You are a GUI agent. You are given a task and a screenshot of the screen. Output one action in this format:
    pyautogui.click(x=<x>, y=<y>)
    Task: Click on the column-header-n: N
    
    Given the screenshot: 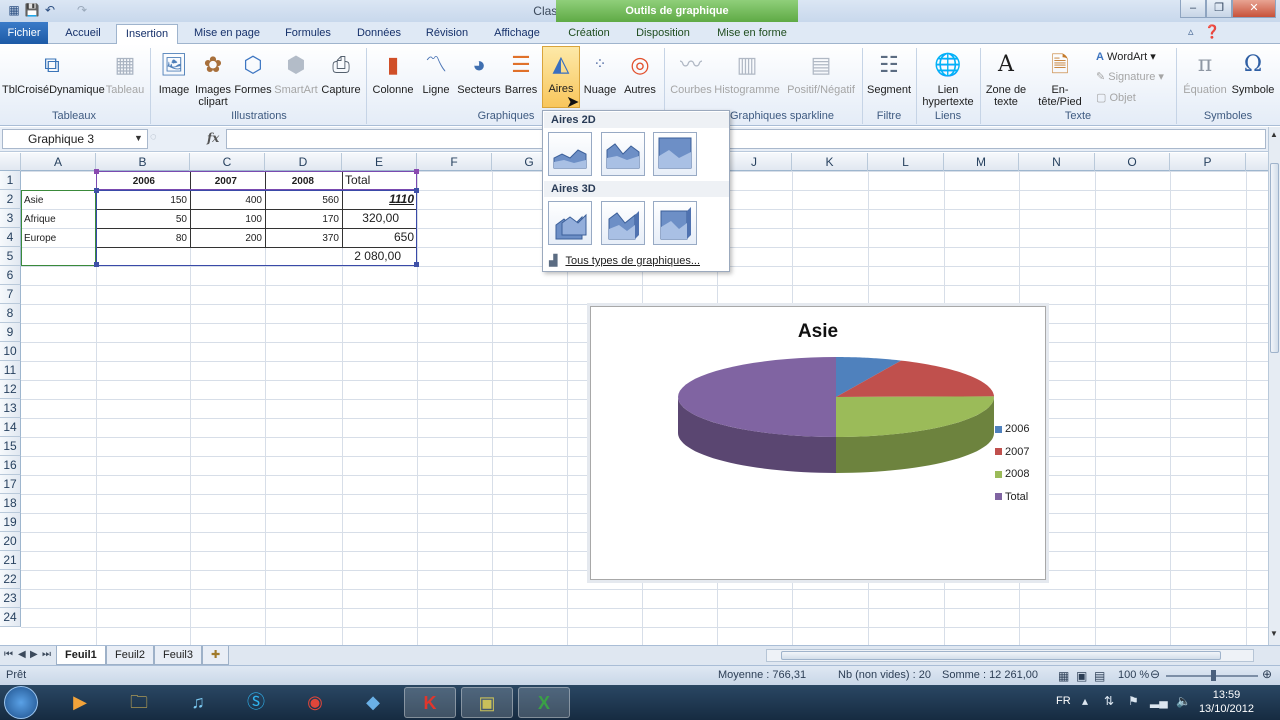 What is the action you would take?
    pyautogui.click(x=1057, y=162)
    